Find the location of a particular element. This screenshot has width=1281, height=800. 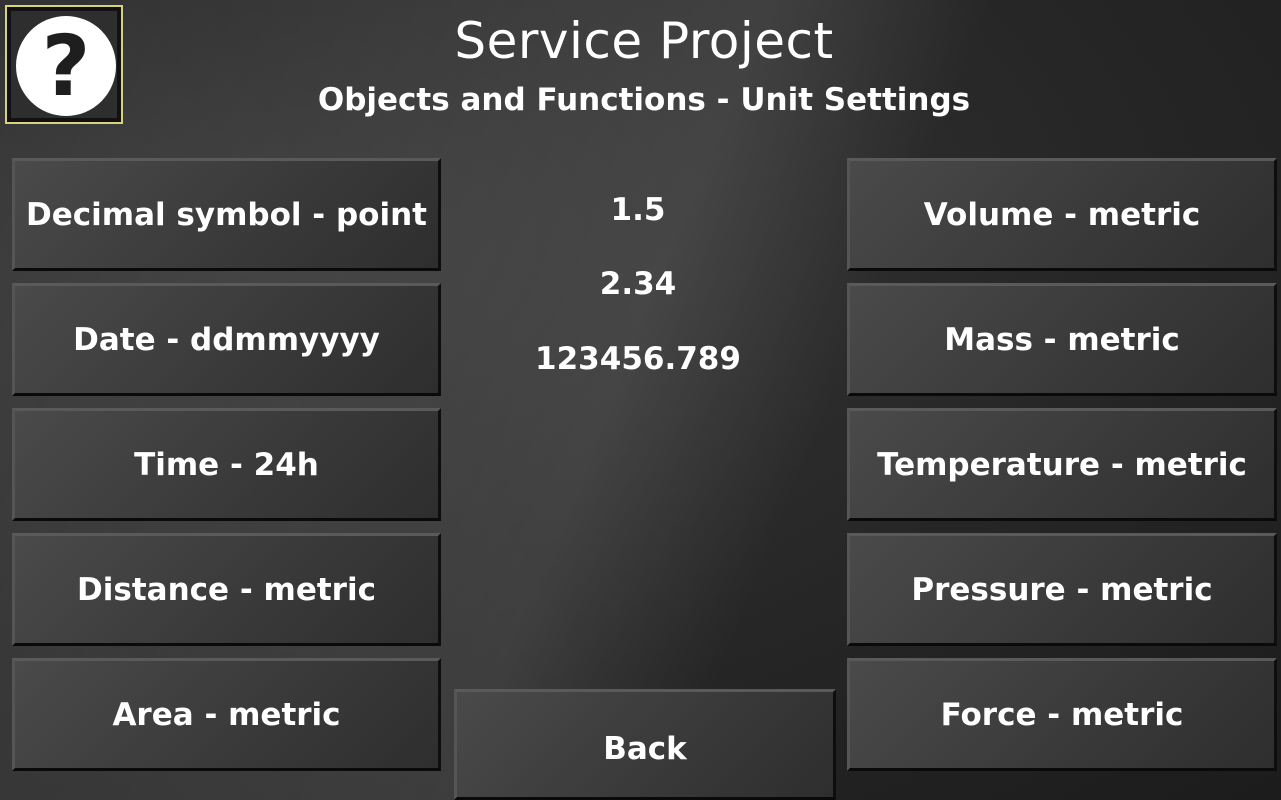

temperature-unit-button: Temperature - metric is located at coordinates (1062, 464).